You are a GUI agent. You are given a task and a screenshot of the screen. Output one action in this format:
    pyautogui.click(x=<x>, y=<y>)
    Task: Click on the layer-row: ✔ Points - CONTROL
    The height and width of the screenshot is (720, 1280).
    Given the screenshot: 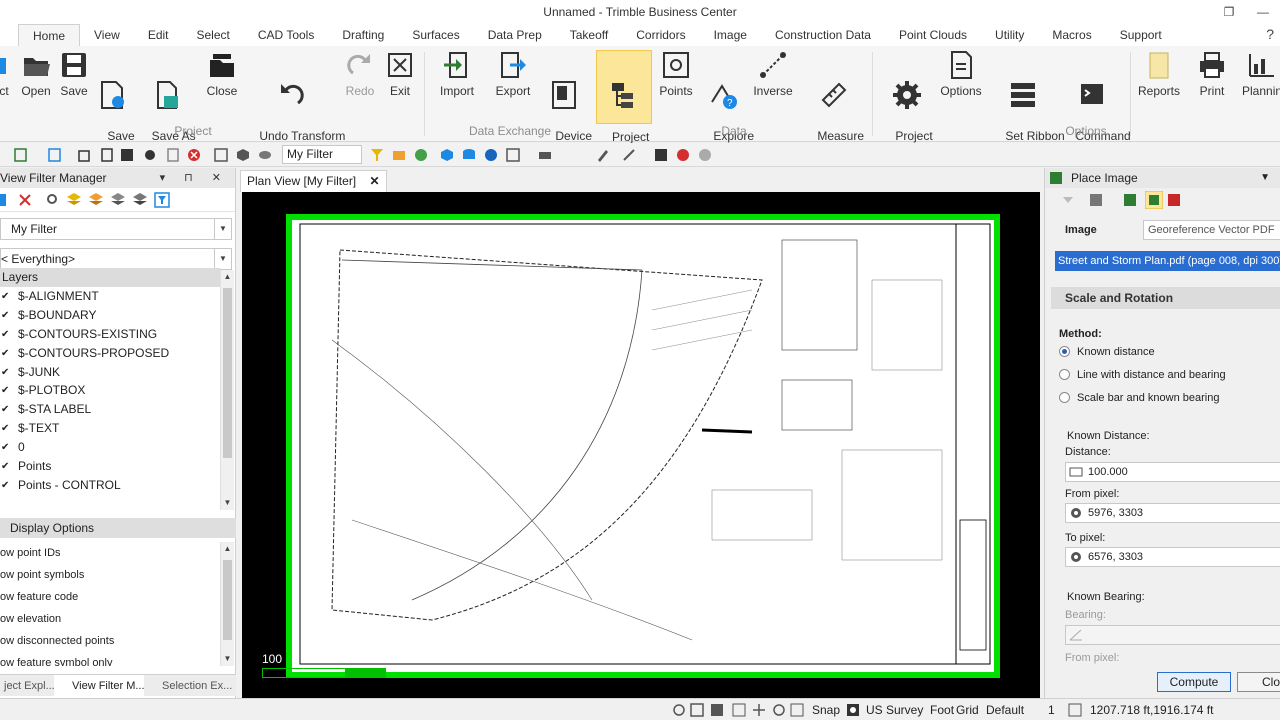 What is the action you would take?
    pyautogui.click(x=110, y=485)
    